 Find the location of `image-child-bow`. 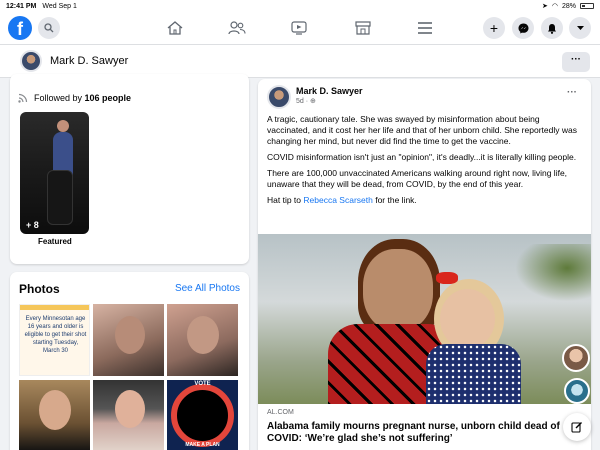

image-child-bow is located at coordinates (447, 278).